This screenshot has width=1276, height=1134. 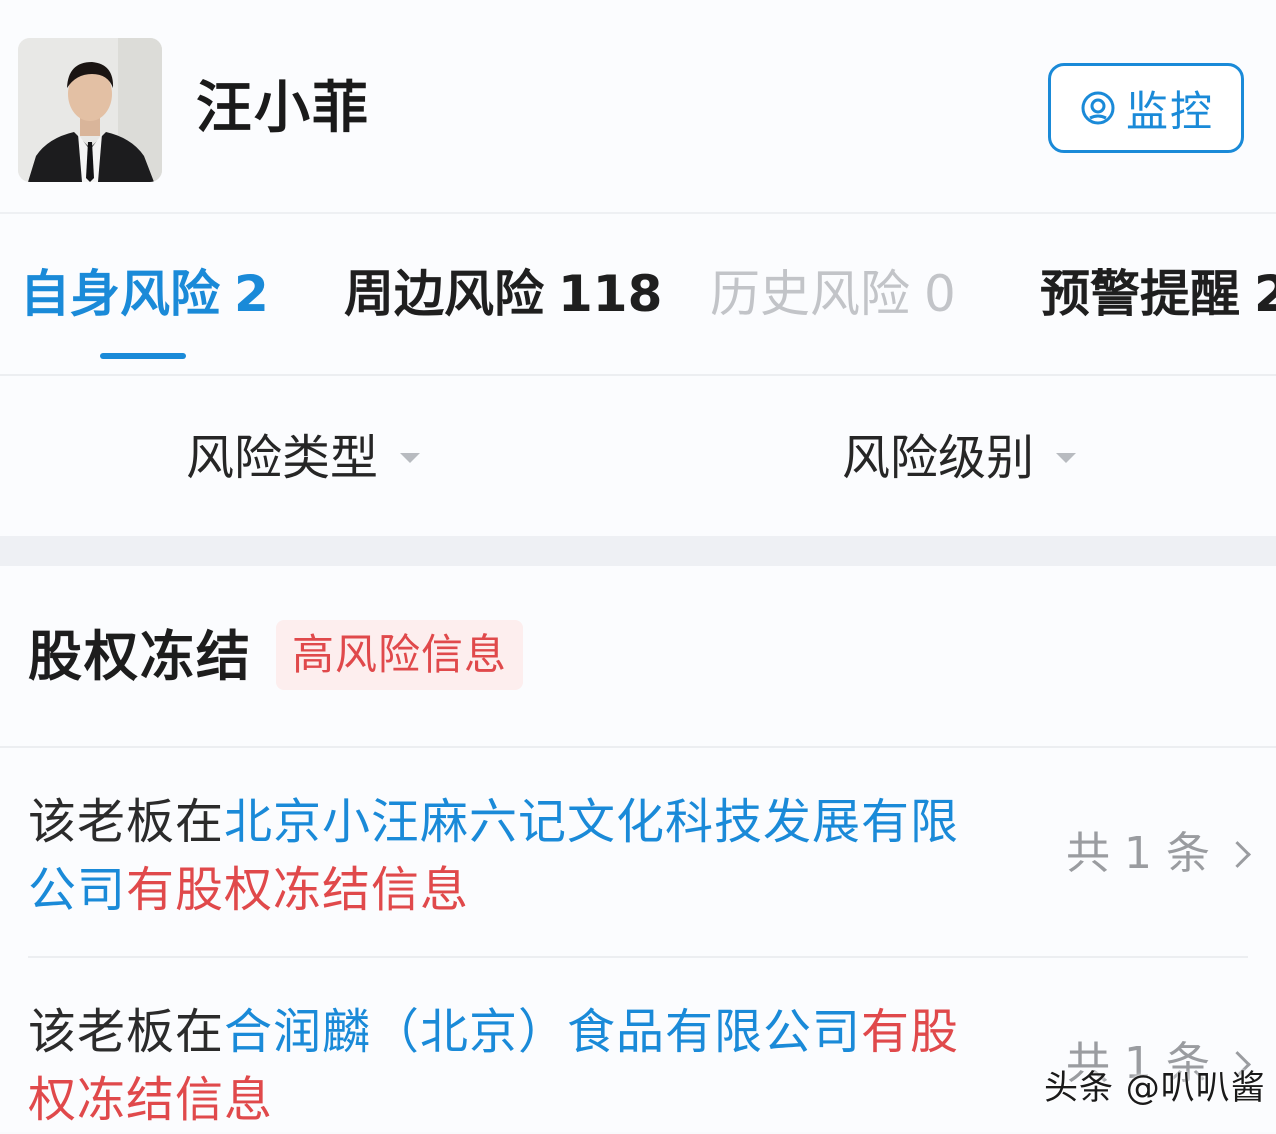 I want to click on avatar, so click(x=90, y=110).